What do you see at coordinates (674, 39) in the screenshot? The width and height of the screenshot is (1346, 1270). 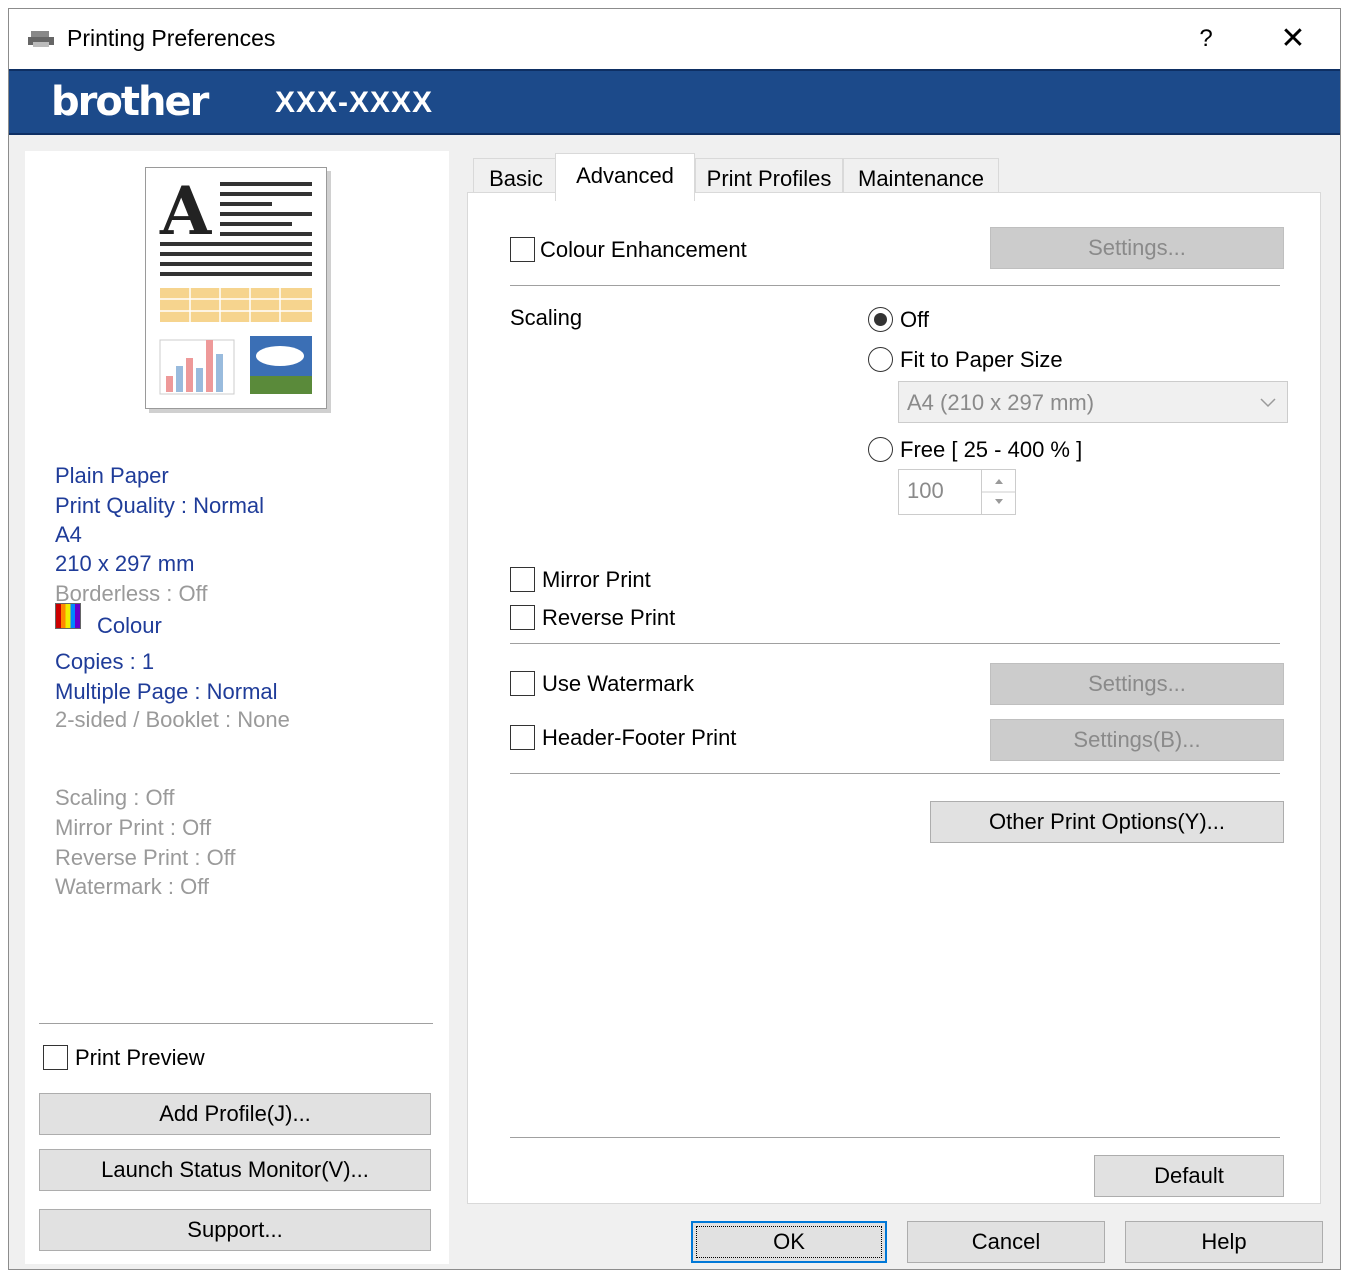 I see `title-bar: Printing Preferences ? ✕` at bounding box center [674, 39].